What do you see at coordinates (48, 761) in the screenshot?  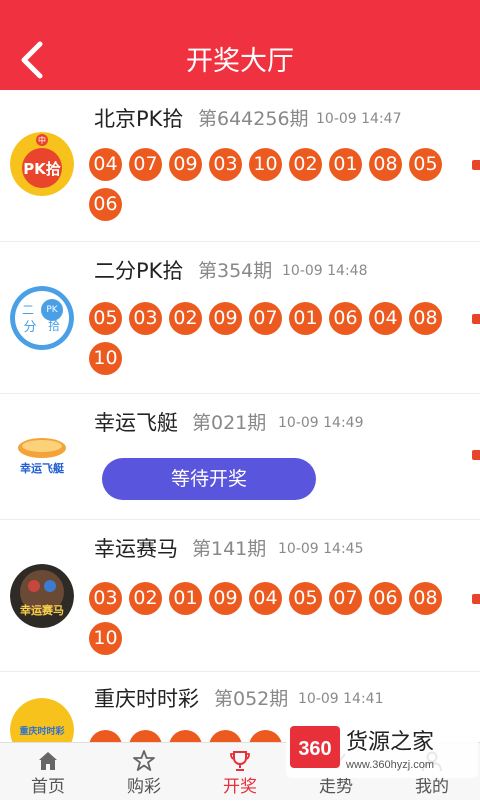 I see `home-icon` at bounding box center [48, 761].